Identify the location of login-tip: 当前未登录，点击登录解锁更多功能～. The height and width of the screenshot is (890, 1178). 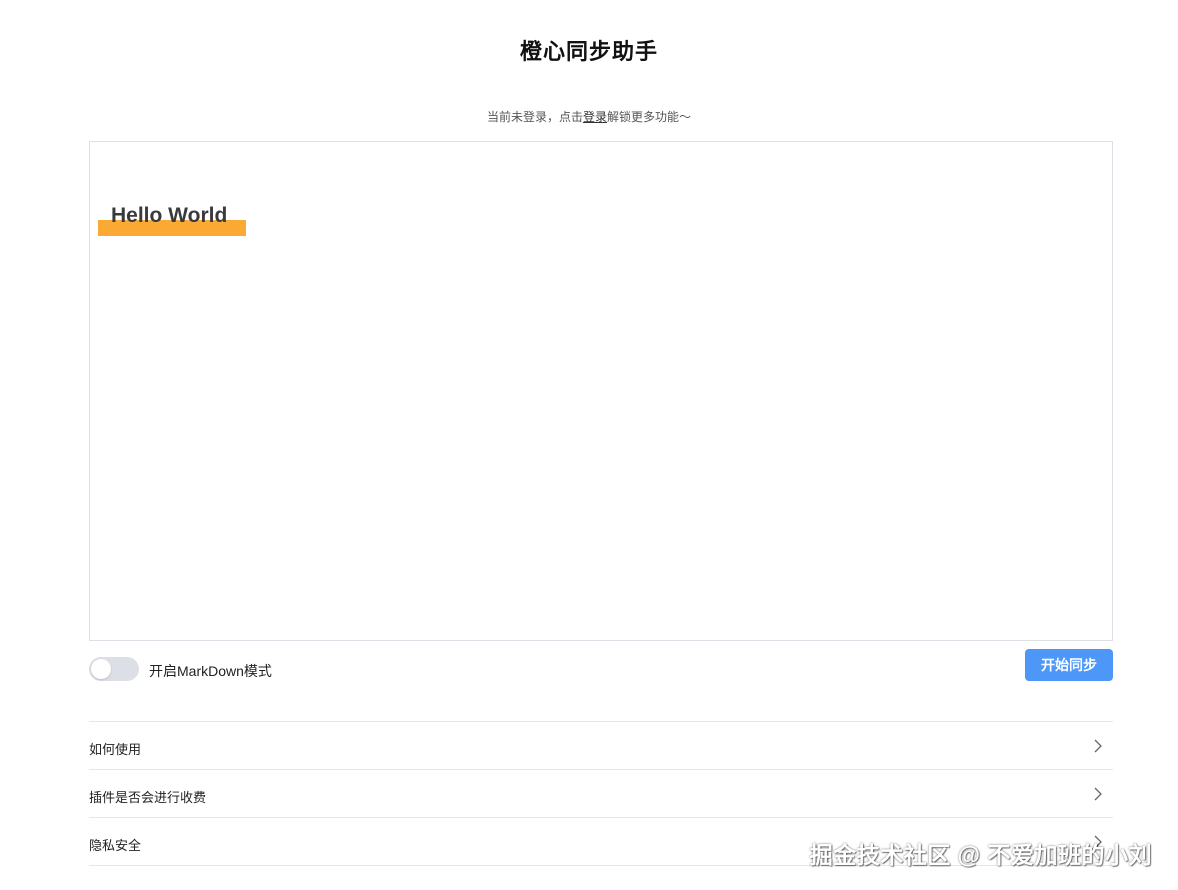
(589, 116).